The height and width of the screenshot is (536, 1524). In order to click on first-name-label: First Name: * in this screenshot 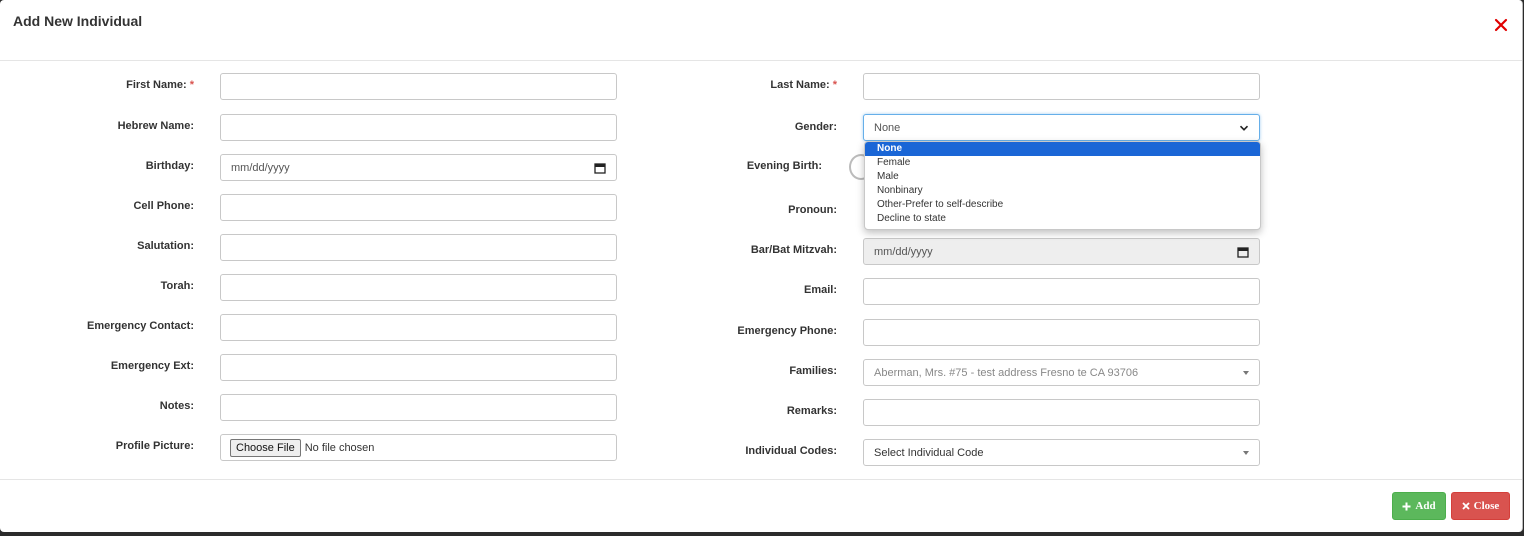, I will do `click(160, 85)`.